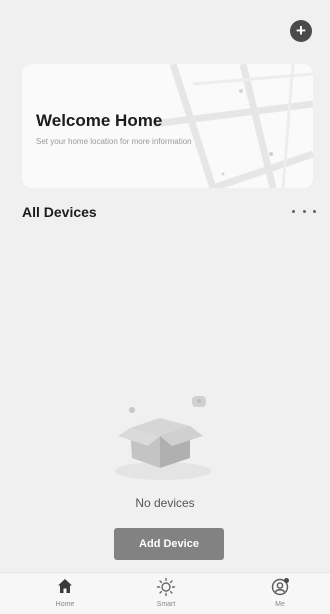 The width and height of the screenshot is (330, 614). What do you see at coordinates (59, 212) in the screenshot?
I see `all-devices-title: All Devices` at bounding box center [59, 212].